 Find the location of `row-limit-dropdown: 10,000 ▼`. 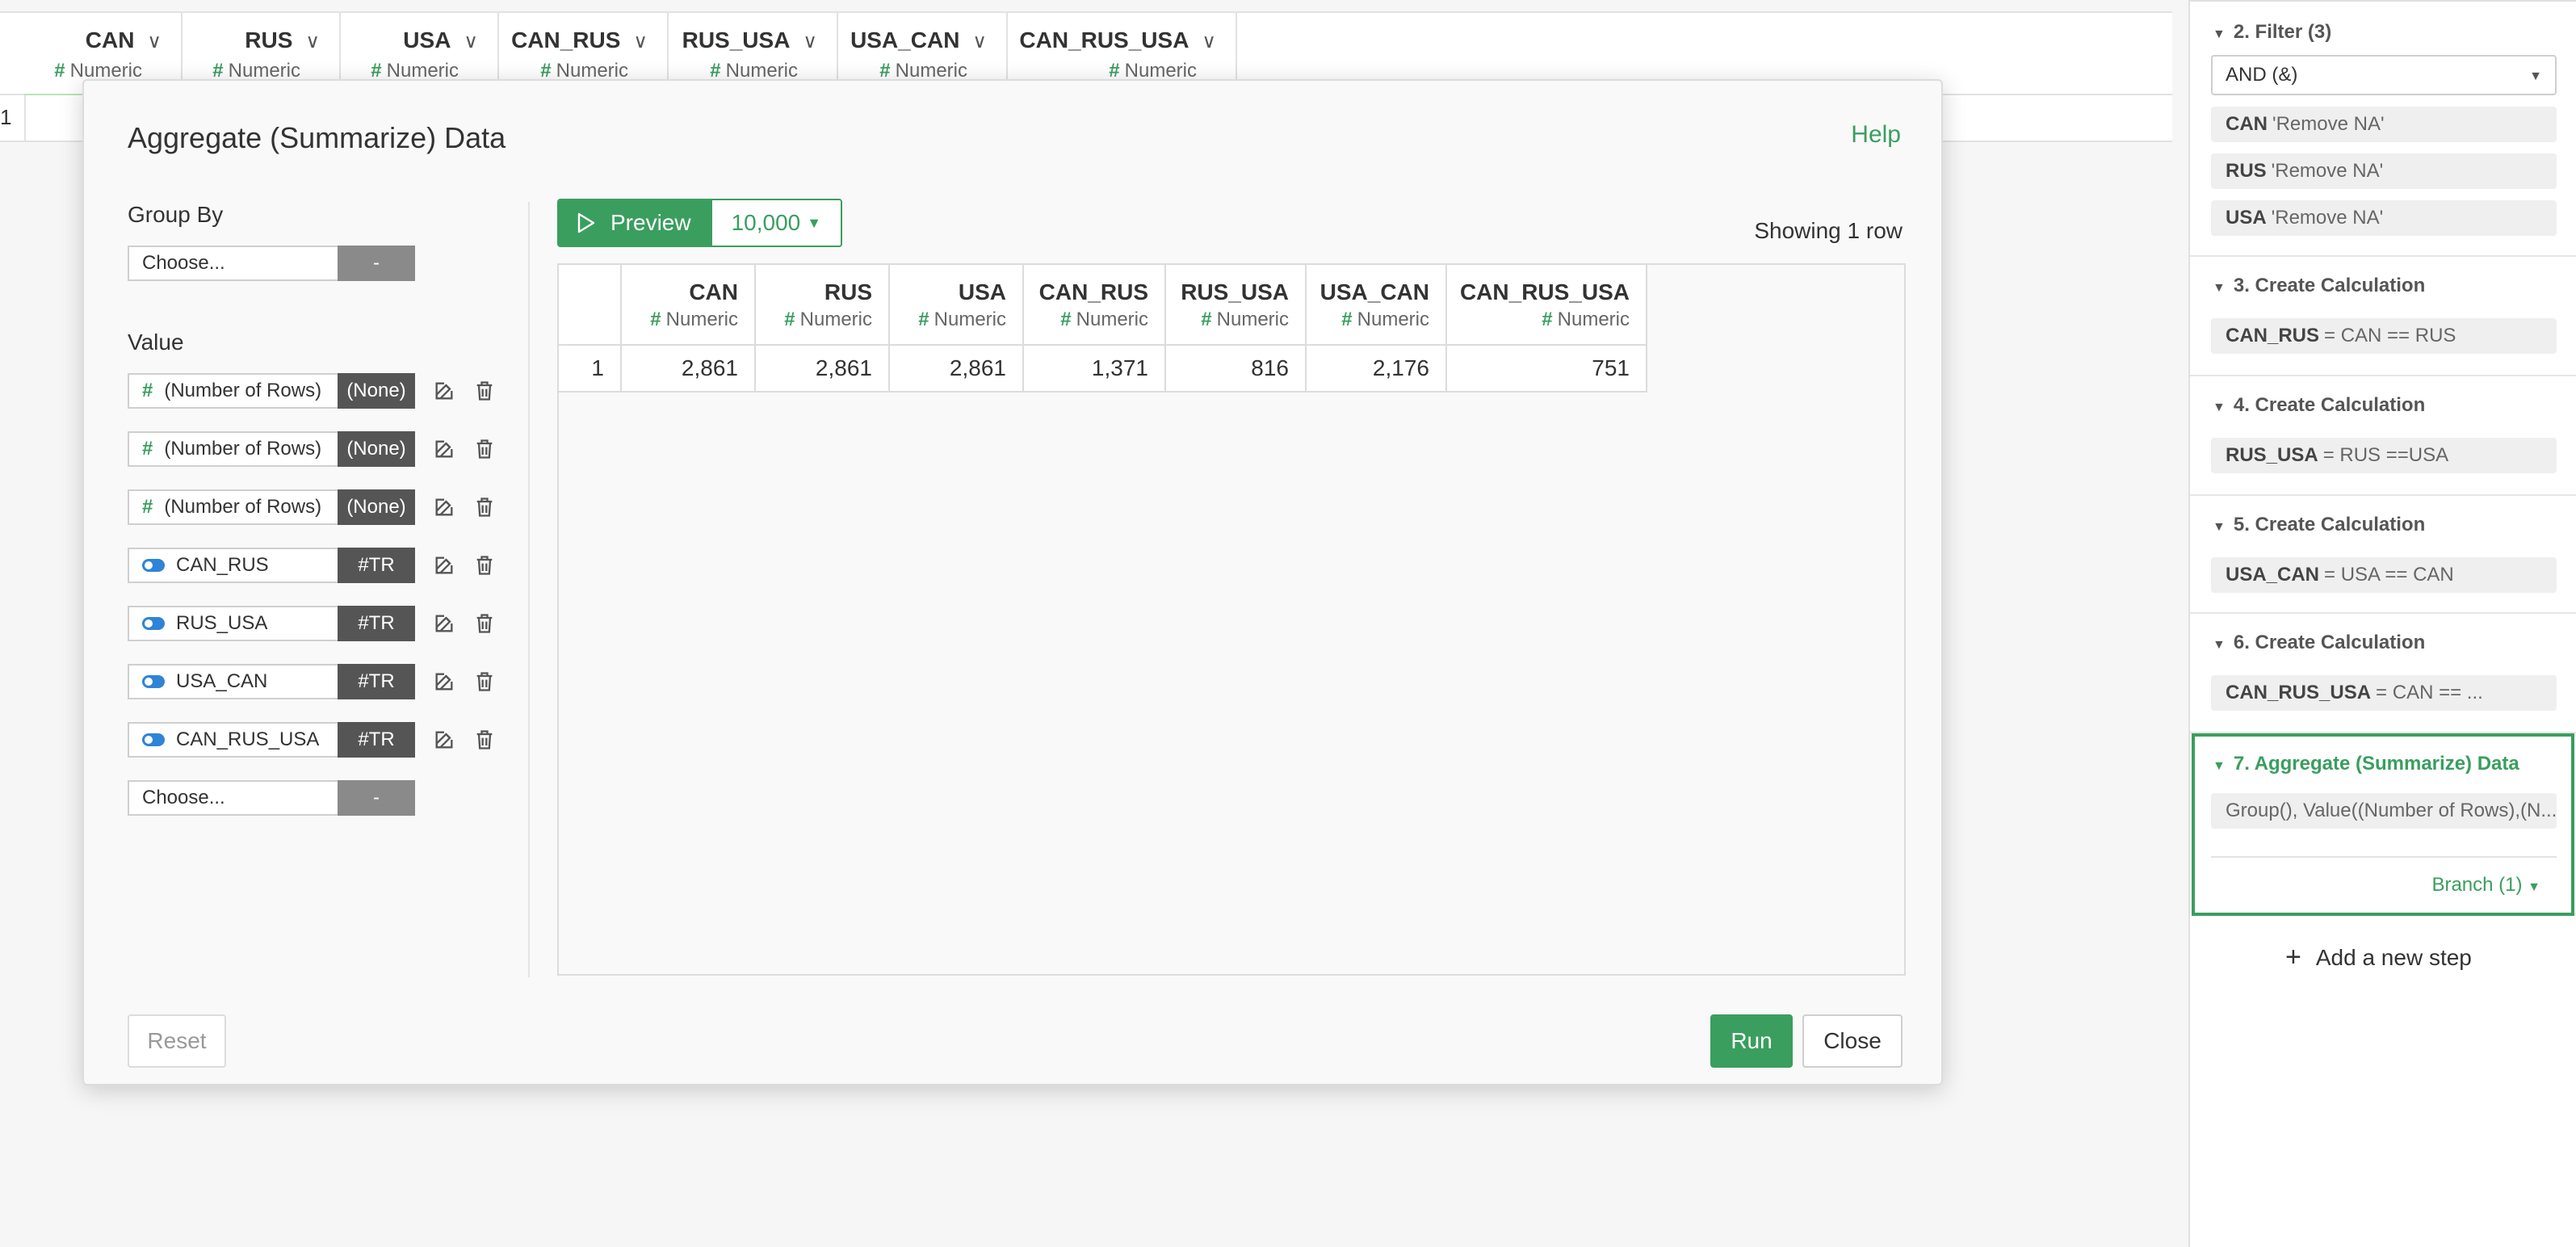

row-limit-dropdown: 10,000 ▼ is located at coordinates (776, 223).